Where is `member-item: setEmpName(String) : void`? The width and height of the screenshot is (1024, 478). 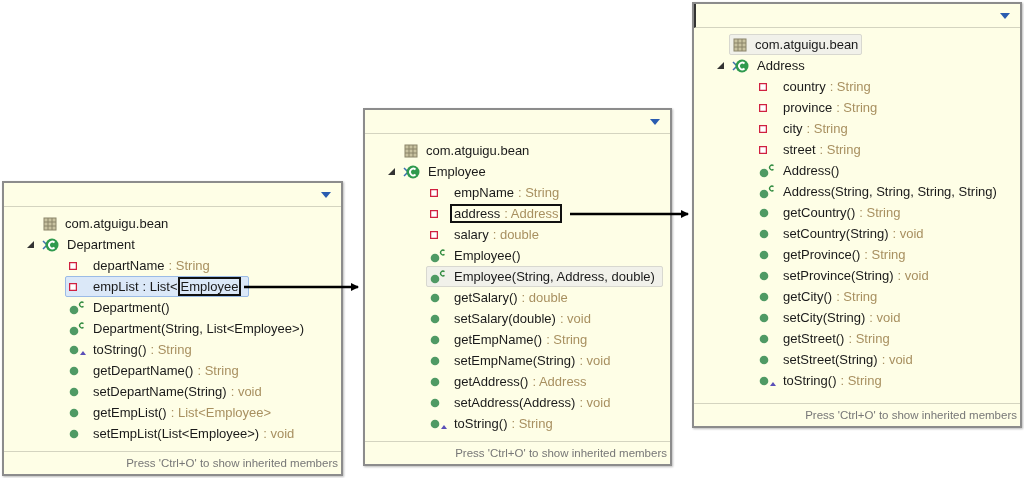
member-item: setEmpName(String) : void is located at coordinates (522, 360).